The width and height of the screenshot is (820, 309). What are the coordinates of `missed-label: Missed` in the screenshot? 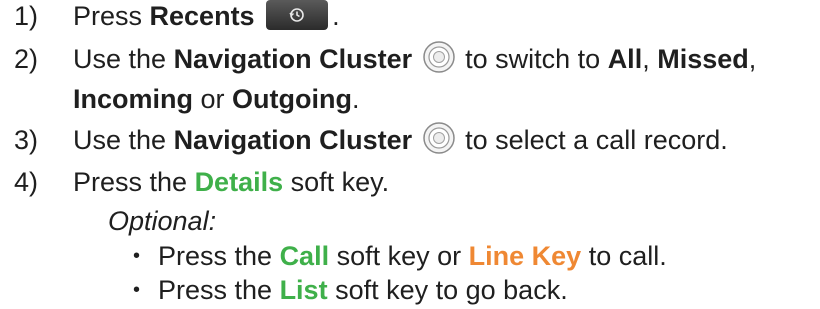 It's located at (703, 59).